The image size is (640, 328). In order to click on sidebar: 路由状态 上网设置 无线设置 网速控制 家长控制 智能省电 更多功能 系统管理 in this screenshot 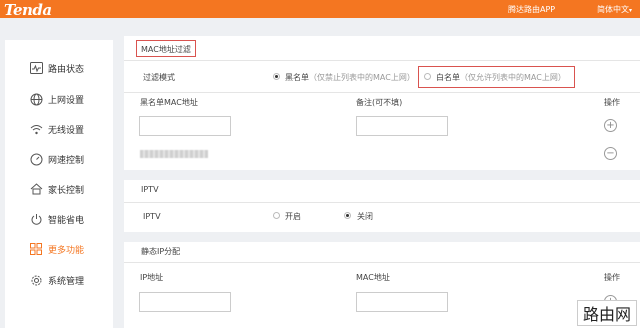, I will do `click(59, 184)`.